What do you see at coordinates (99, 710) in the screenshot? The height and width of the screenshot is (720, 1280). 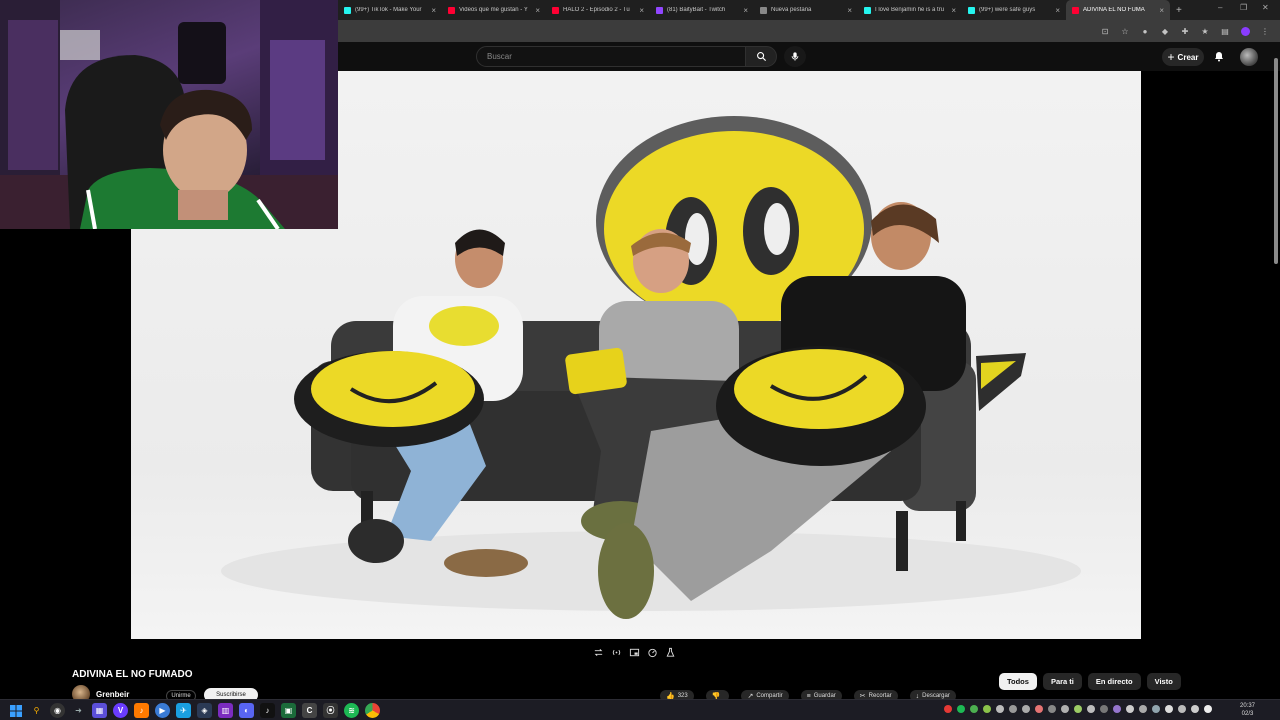 I see `app-icon: ▦` at bounding box center [99, 710].